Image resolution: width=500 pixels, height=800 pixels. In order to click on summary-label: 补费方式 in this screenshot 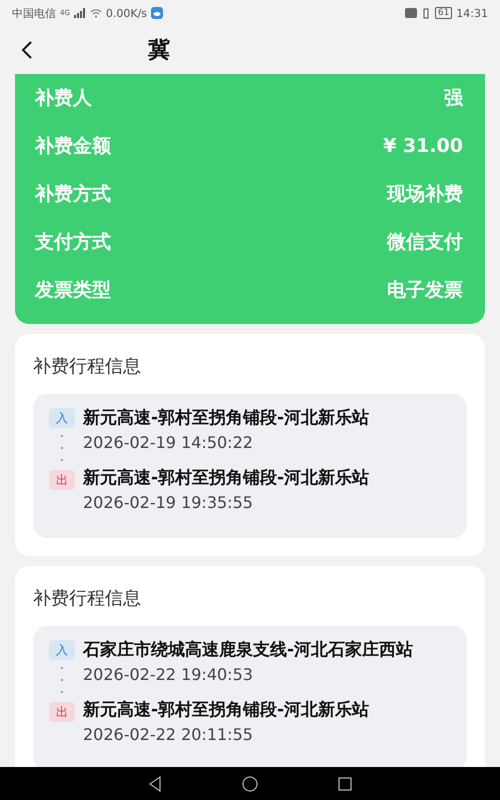, I will do `click(73, 194)`.